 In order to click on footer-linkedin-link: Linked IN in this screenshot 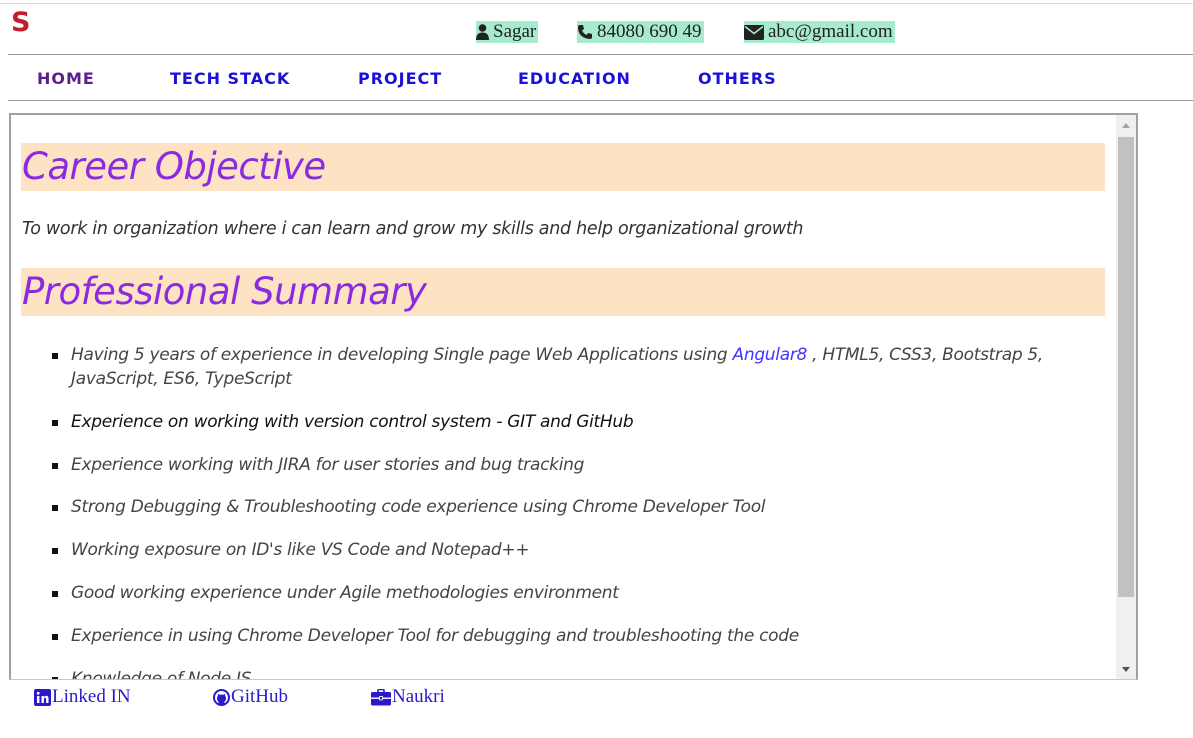, I will do `click(82, 697)`.